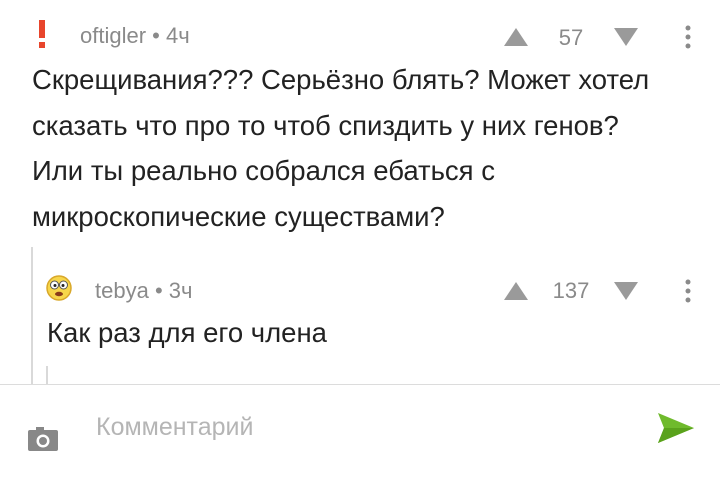 The width and height of the screenshot is (720, 486). What do you see at coordinates (366, 427) in the screenshot?
I see `comment-input` at bounding box center [366, 427].